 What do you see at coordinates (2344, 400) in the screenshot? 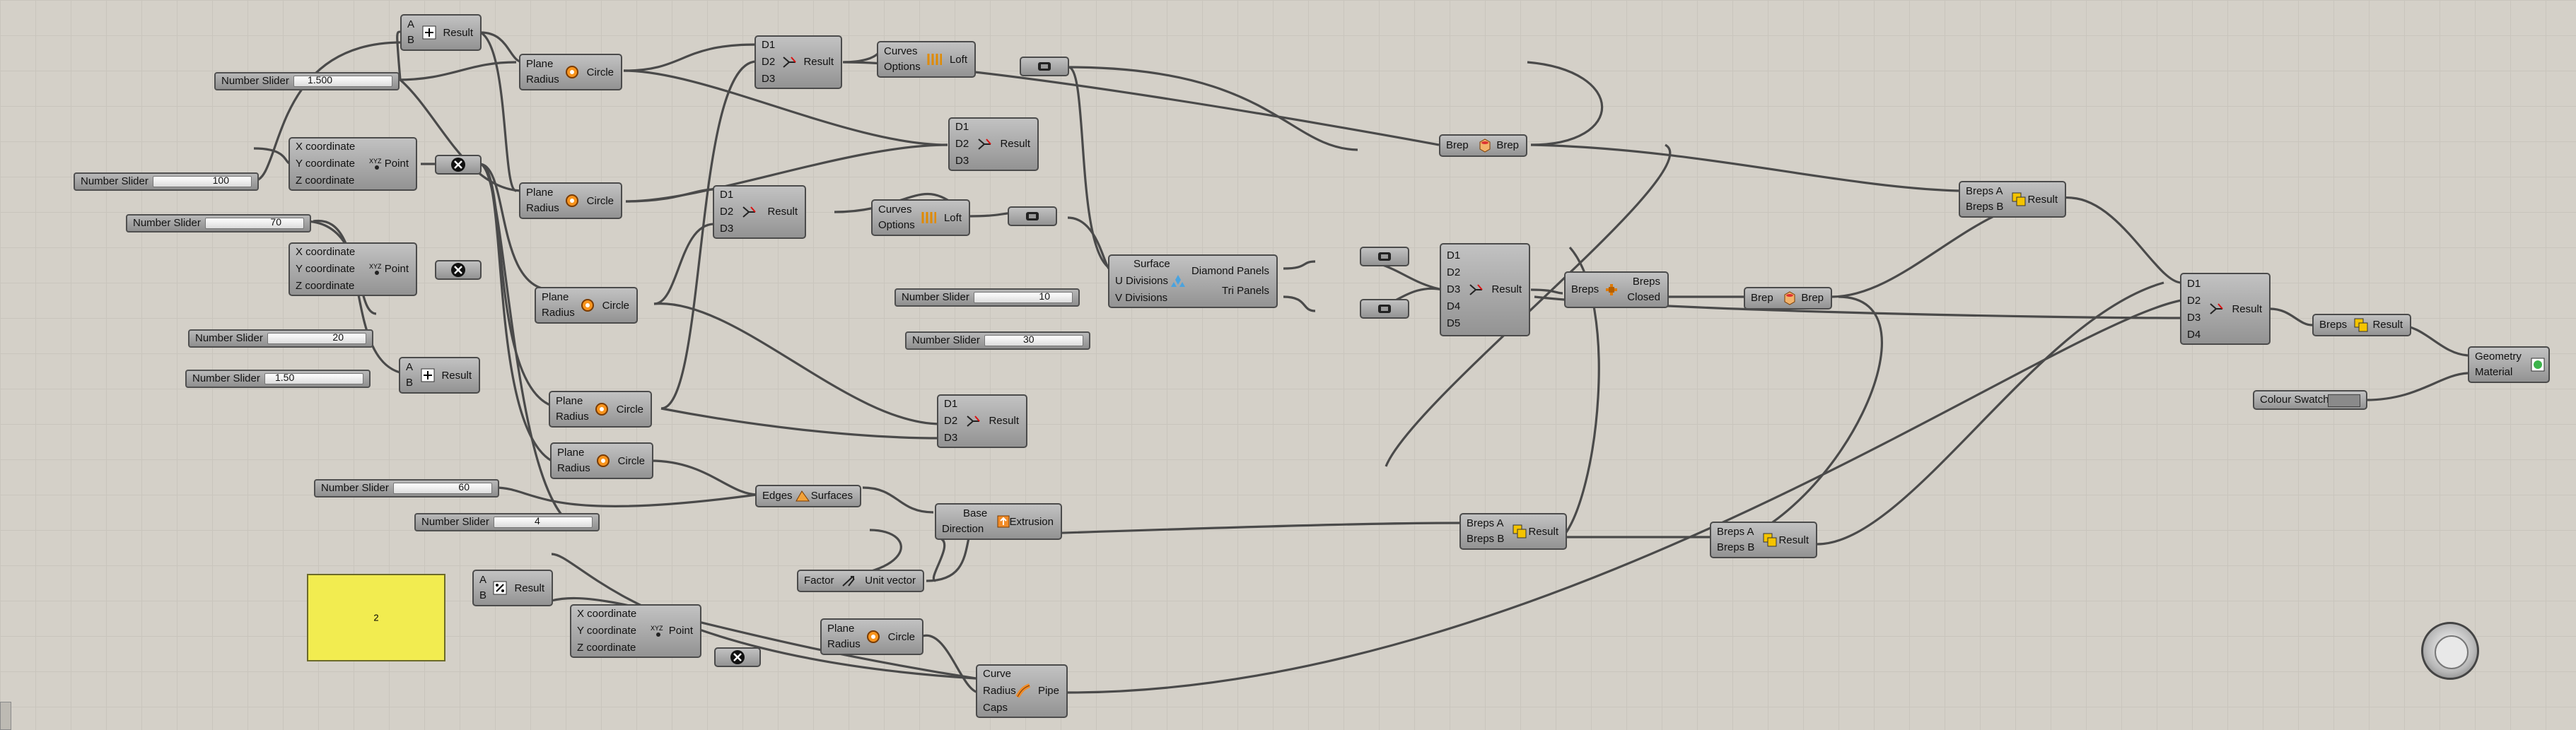
I see `colour-swatch-chip` at bounding box center [2344, 400].